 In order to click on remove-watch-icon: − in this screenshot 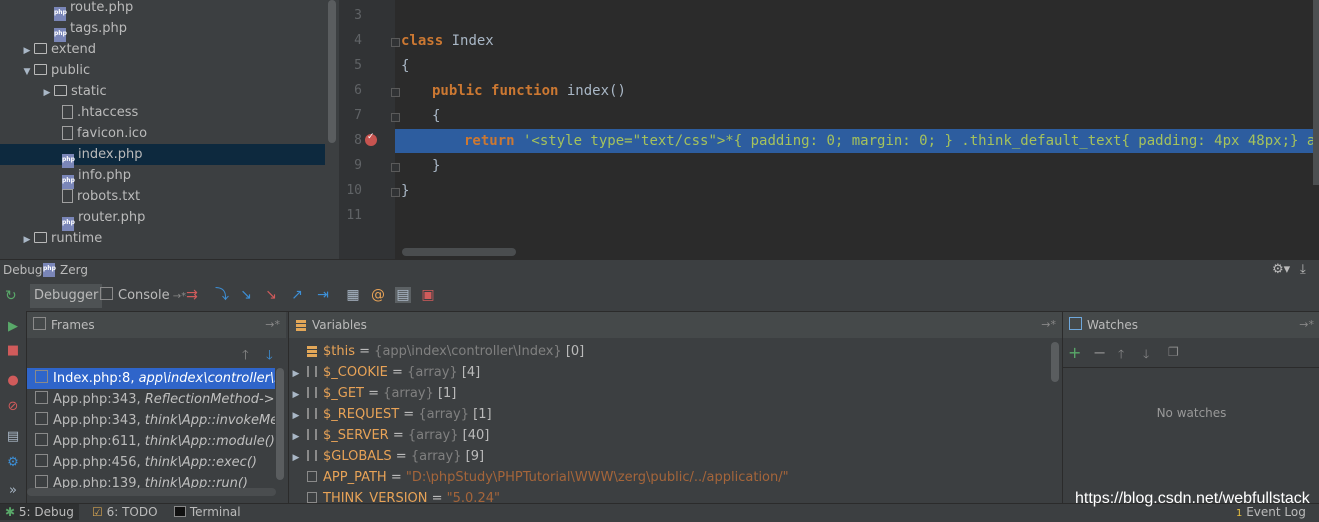, I will do `click(1099, 352)`.